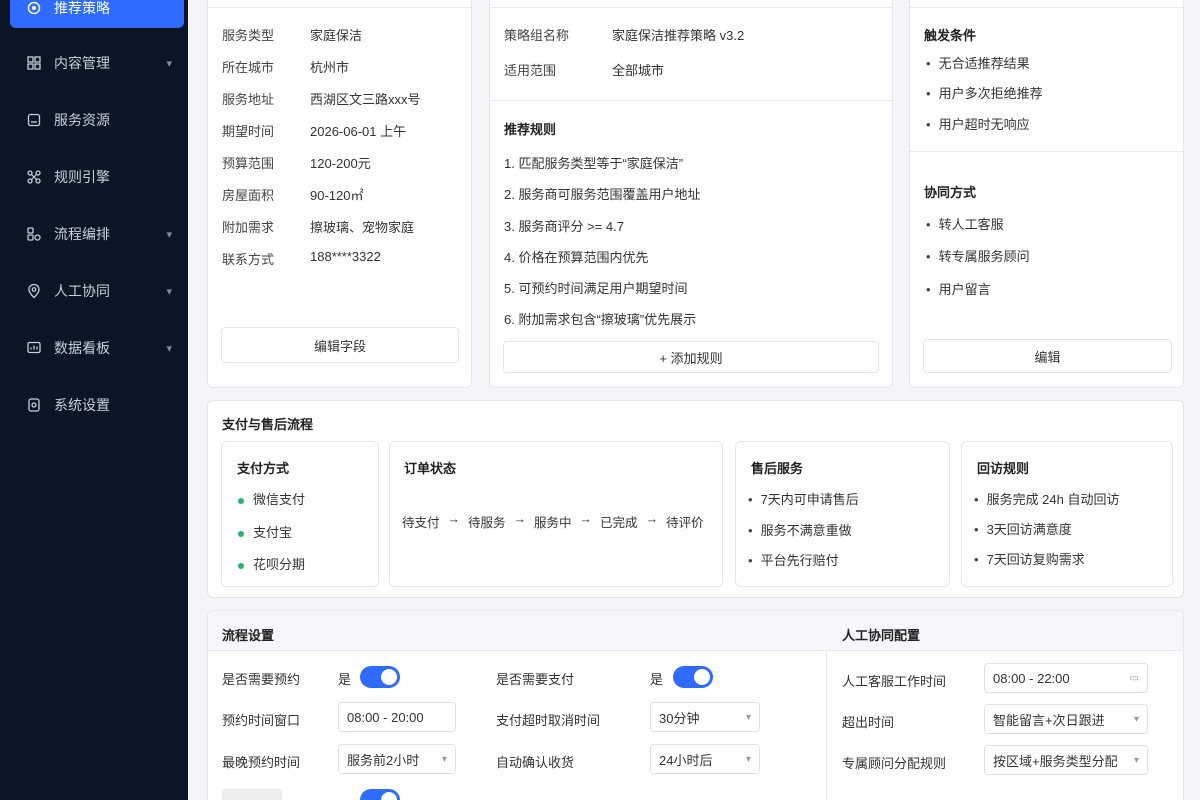 The width and height of the screenshot is (1200, 800). Describe the element at coordinates (34, 405) in the screenshot. I see `settings-icon` at that location.